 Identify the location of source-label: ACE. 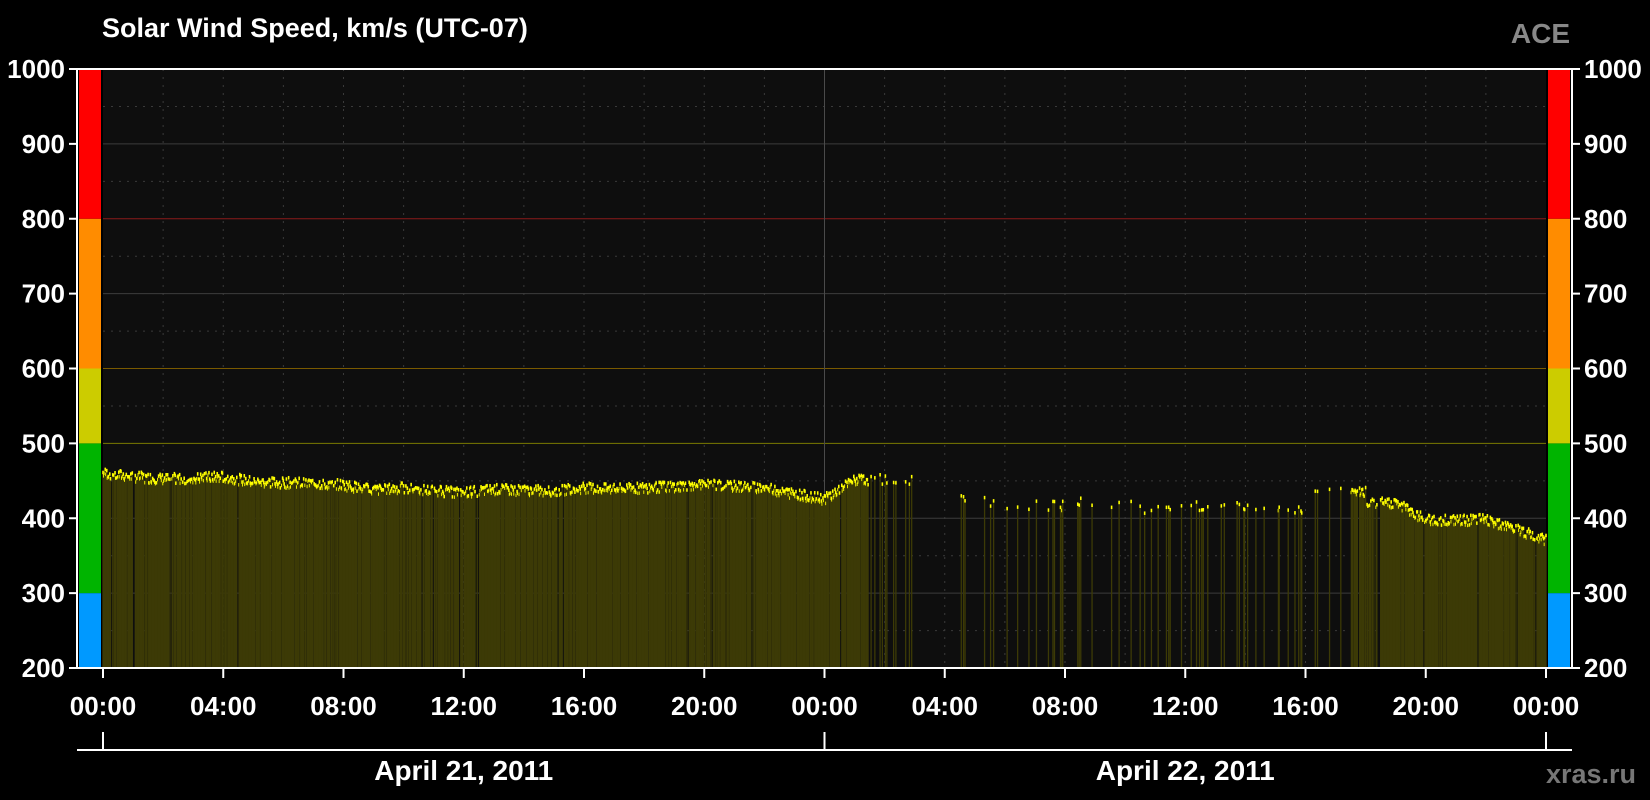
(1540, 33).